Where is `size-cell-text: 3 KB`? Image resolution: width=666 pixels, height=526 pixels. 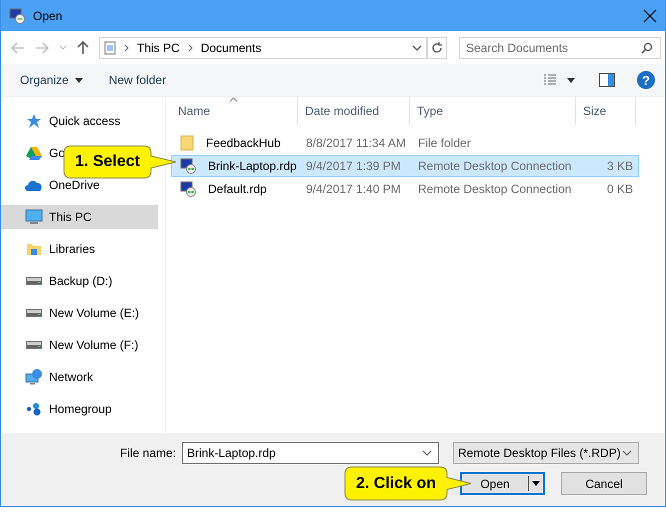
size-cell-text: 3 KB is located at coordinates (619, 166).